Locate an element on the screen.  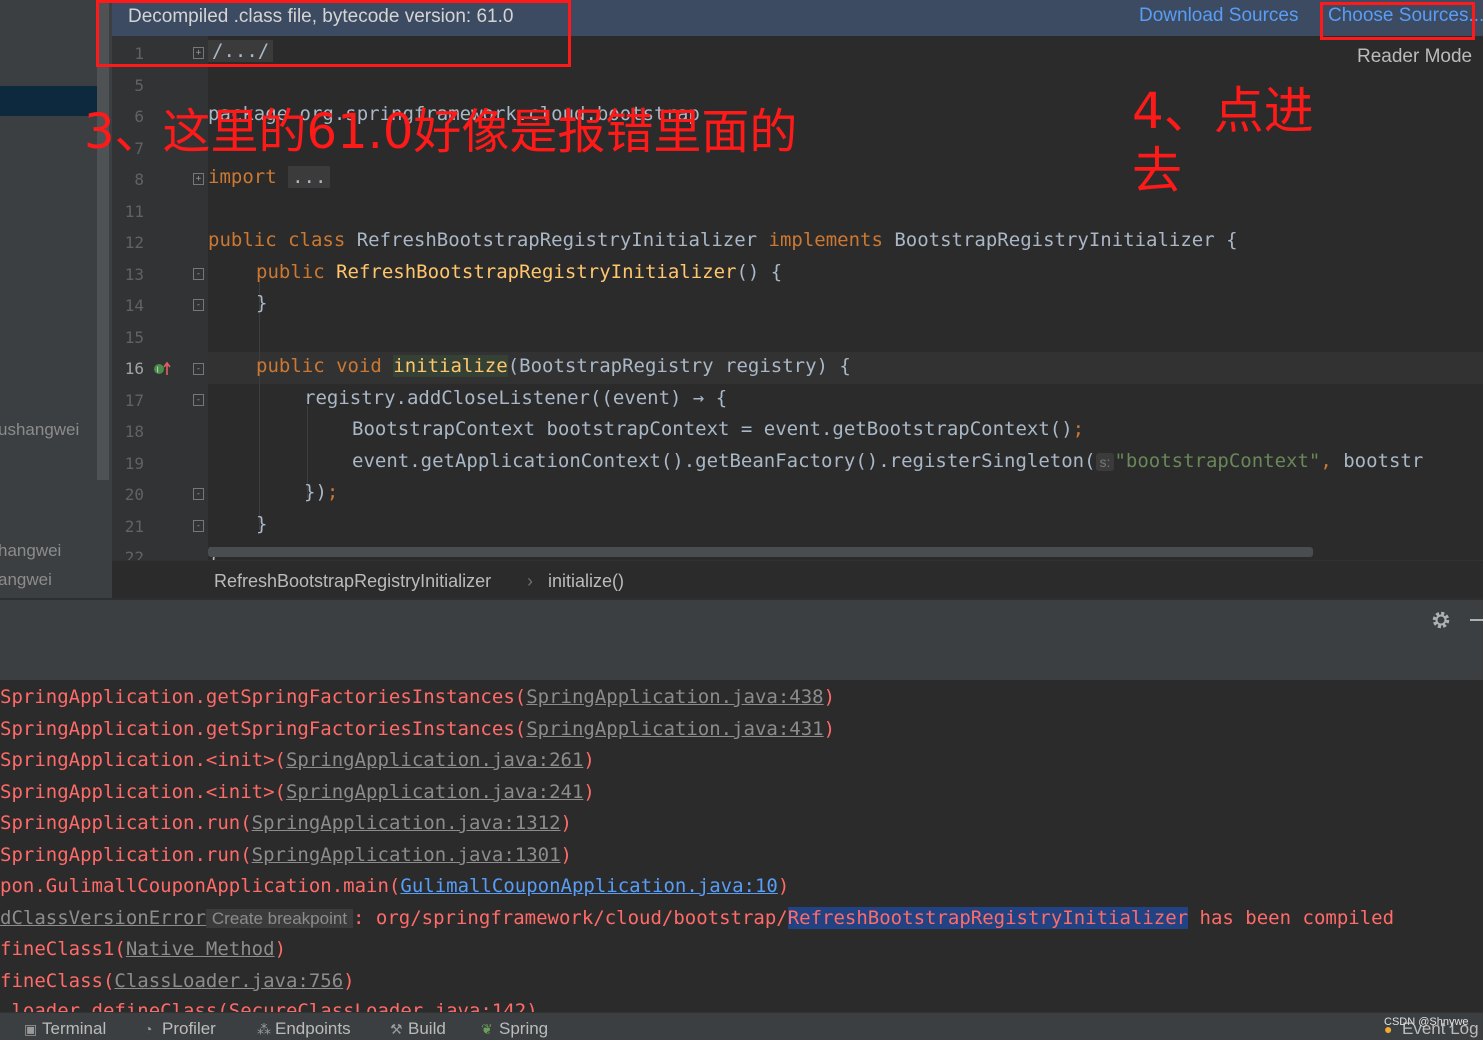
exception-class-link: dClassVersionError is located at coordinates (103, 918).